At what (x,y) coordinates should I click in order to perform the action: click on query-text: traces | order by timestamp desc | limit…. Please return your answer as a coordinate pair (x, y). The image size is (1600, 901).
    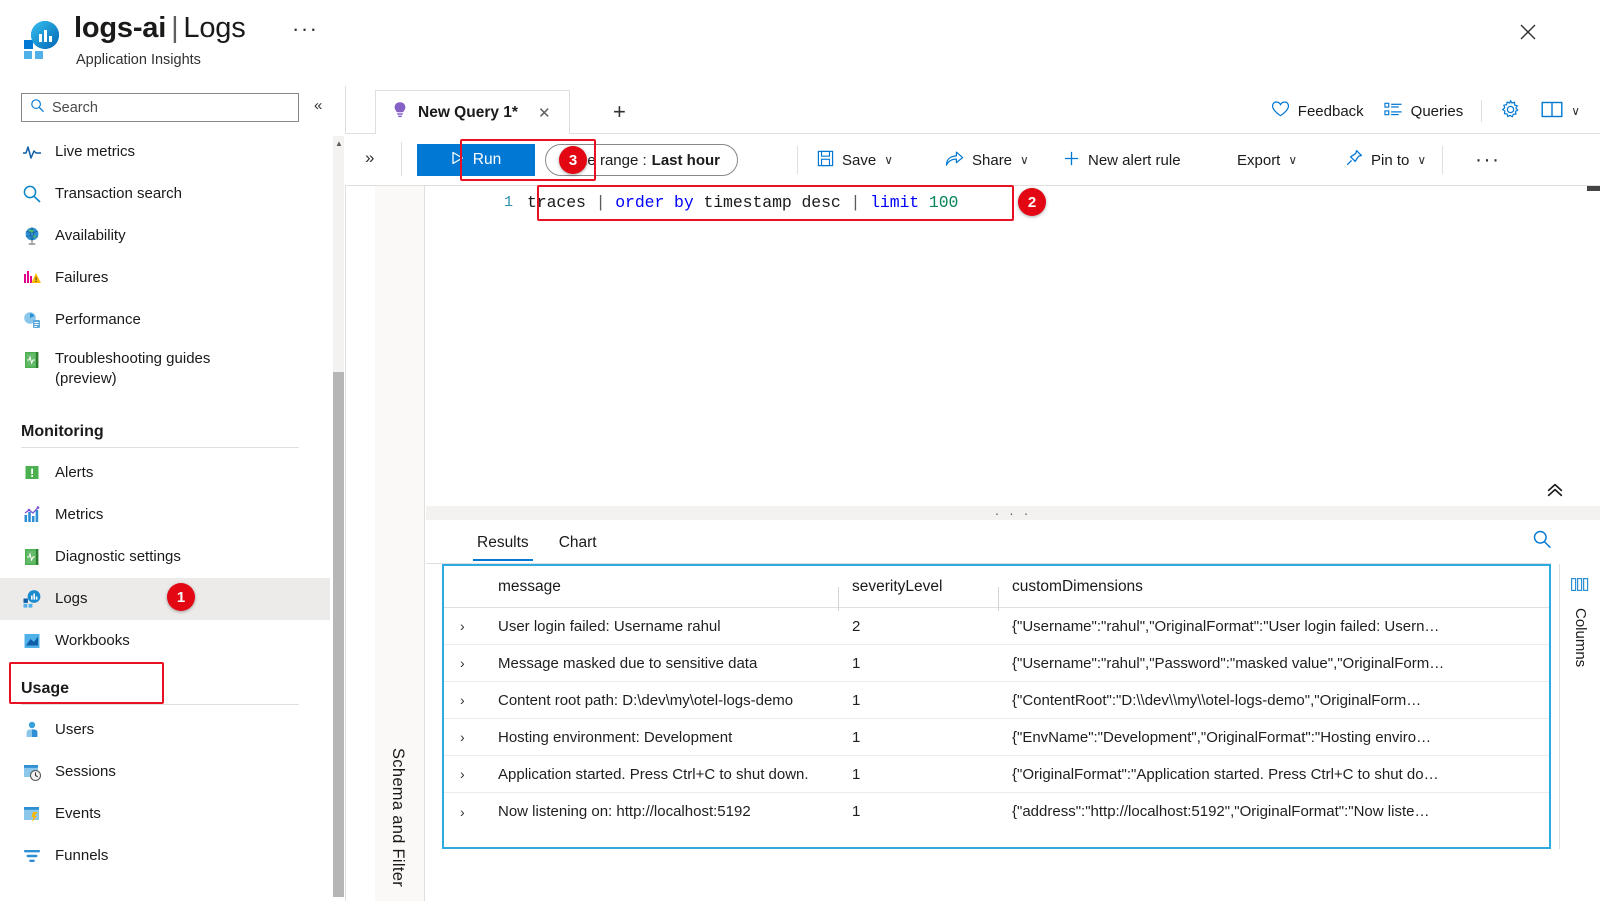
    Looking at the image, I should click on (742, 202).